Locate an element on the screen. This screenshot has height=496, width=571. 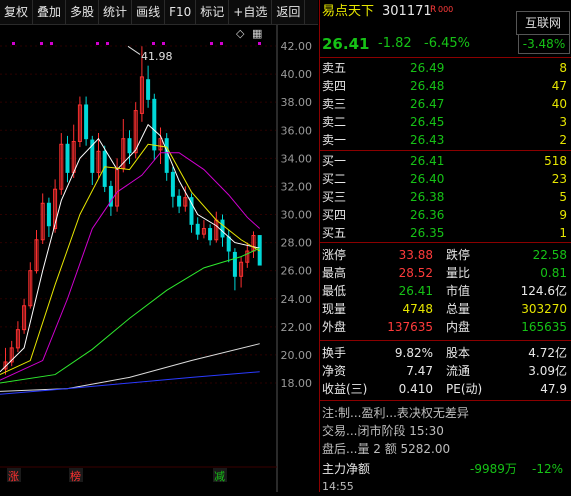
stock-header: 易点天下 301171 R 000 互联网 is located at coordinates (445, 19).